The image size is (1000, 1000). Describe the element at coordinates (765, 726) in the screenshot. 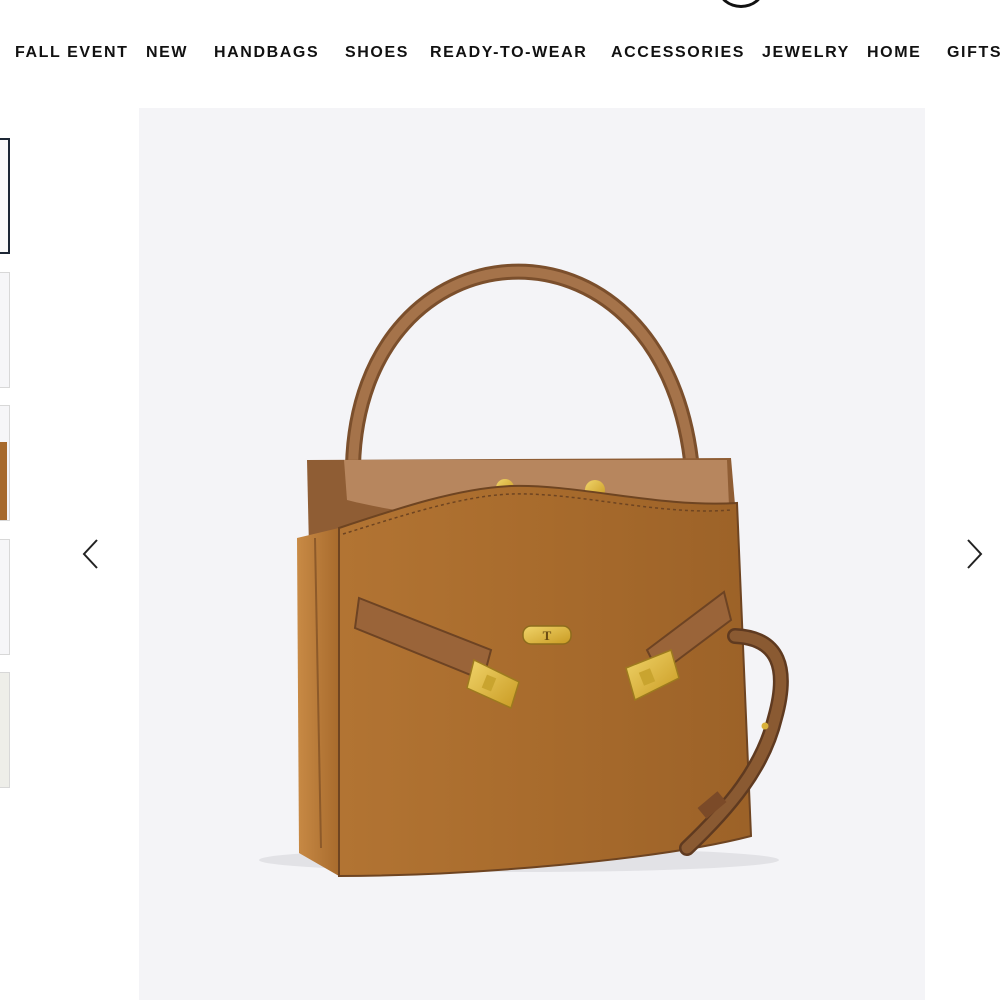

I see `strap-rivet` at that location.